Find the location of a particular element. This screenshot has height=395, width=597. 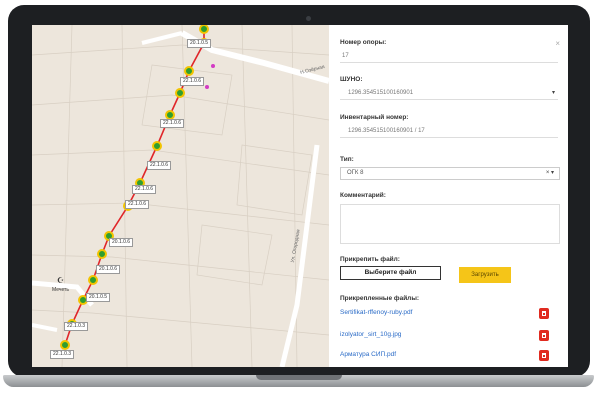

poi-label: Мечеть is located at coordinates (60, 290).